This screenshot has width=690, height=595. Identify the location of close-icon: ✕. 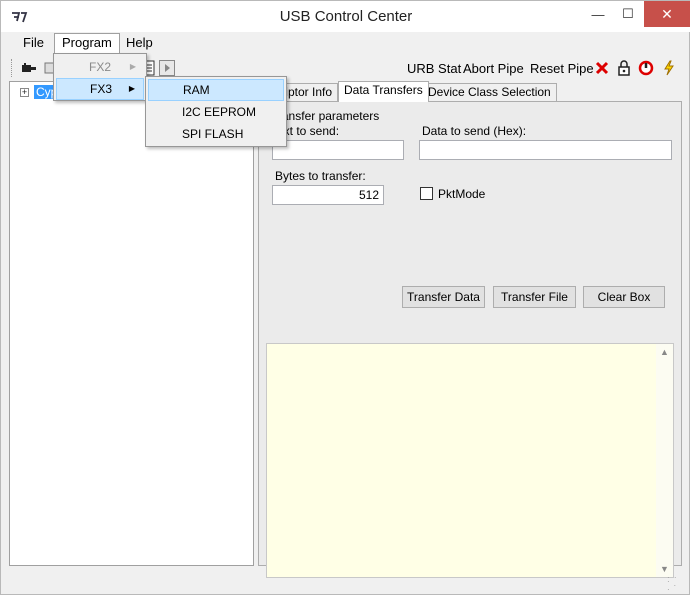
(667, 13).